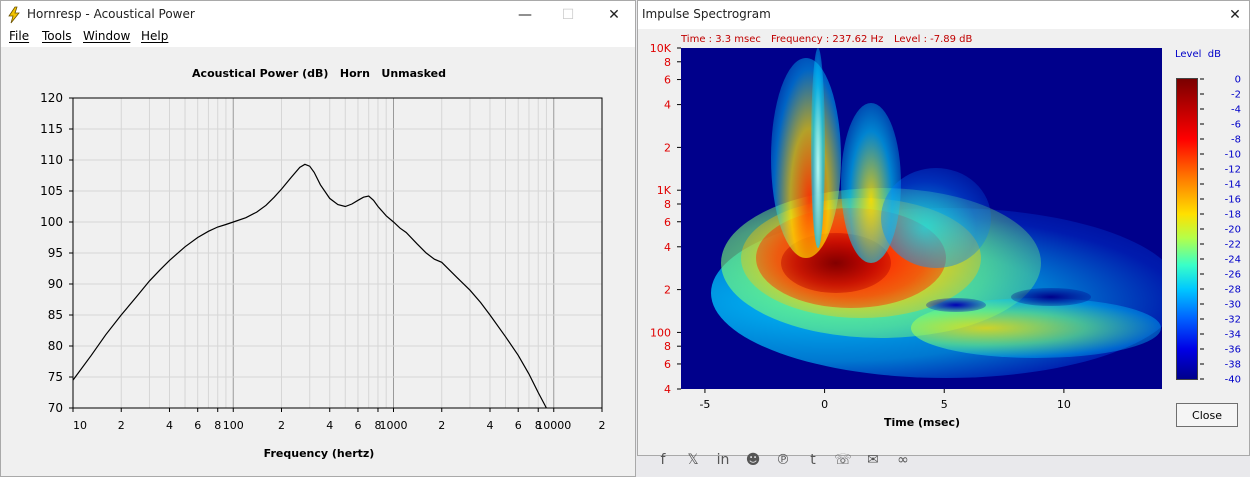 This screenshot has width=1250, height=477. I want to click on minimize-icon: —, so click(525, 15).